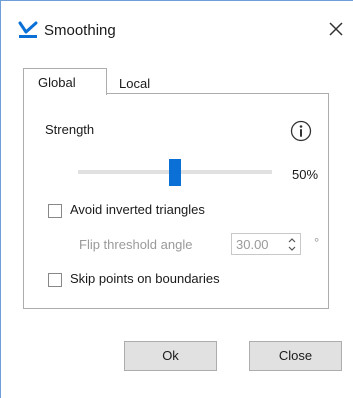 The height and width of the screenshot is (398, 353). Describe the element at coordinates (137, 82) in the screenshot. I see `tab-local: Local` at that location.